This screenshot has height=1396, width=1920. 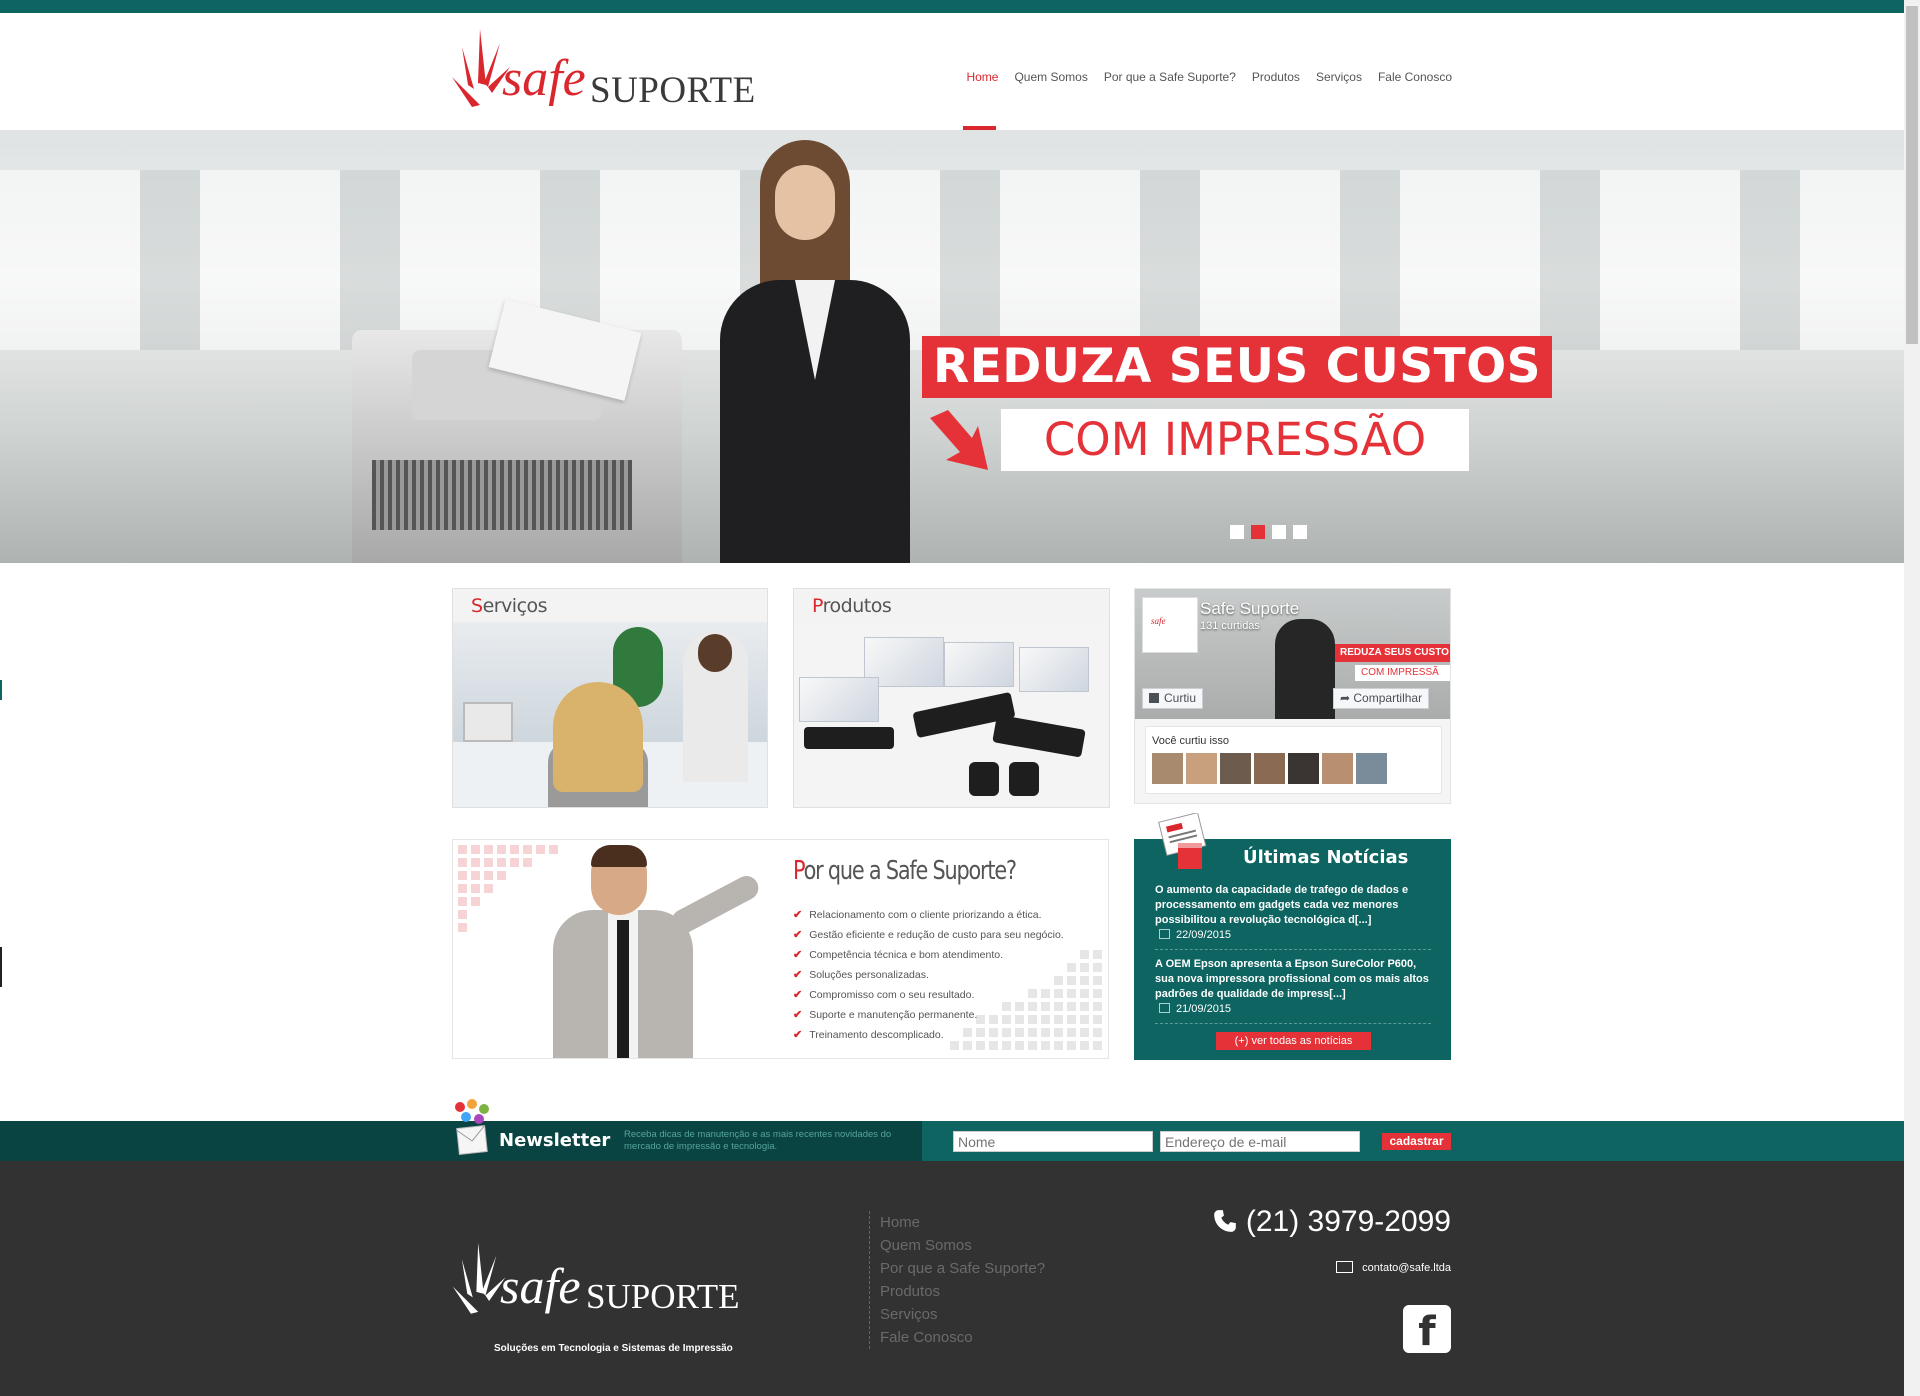 I want to click on news-item-date: 21/09/2015, so click(x=1293, y=1009).